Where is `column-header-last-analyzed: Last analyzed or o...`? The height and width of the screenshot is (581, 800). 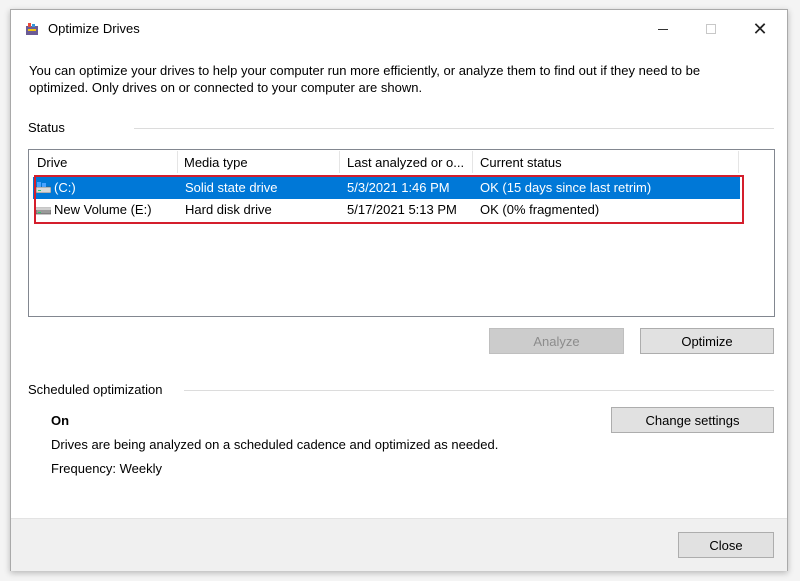
column-header-last-analyzed: Last analyzed or o... is located at coordinates (405, 162).